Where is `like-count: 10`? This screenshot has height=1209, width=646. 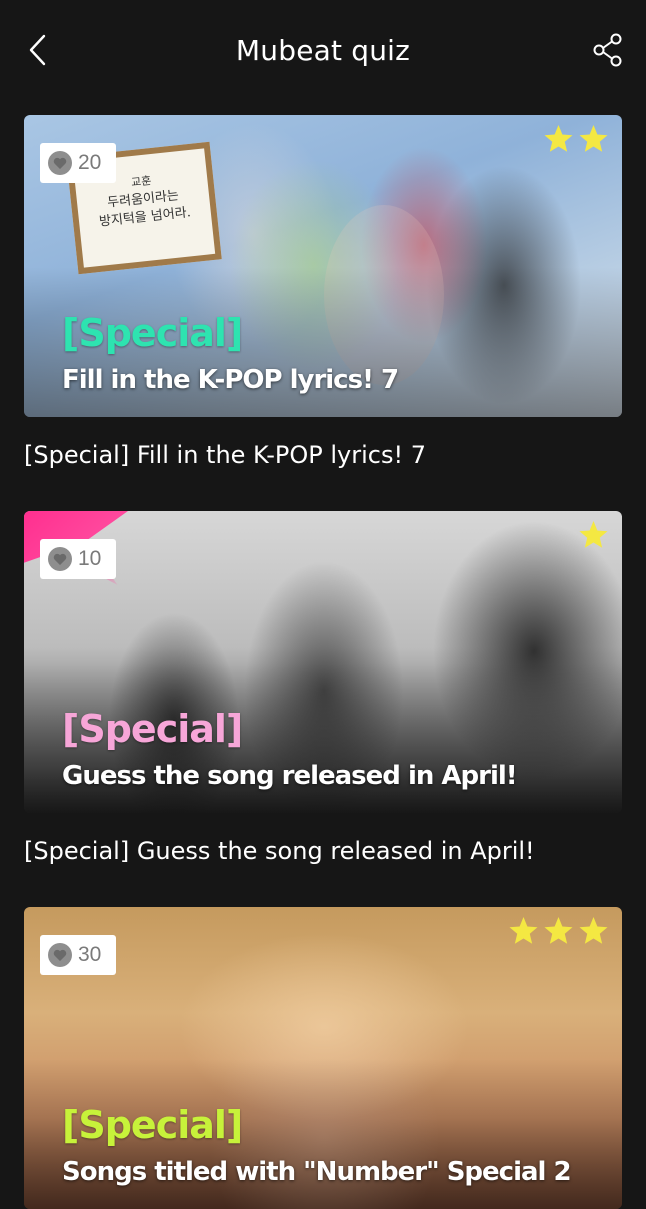 like-count: 10 is located at coordinates (90, 558).